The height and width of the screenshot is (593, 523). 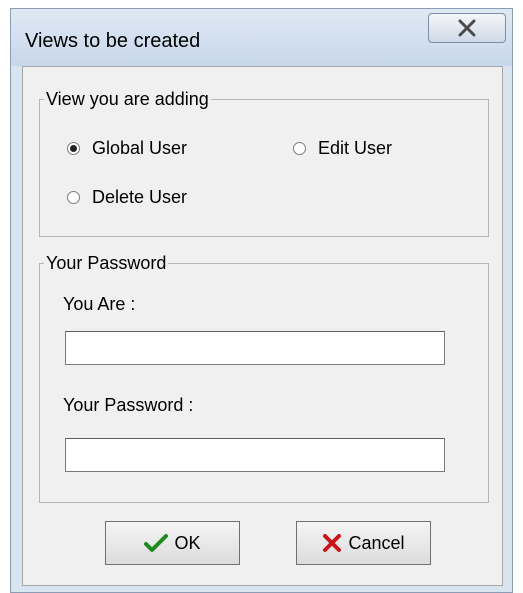 What do you see at coordinates (172, 543) in the screenshot?
I see `ok-button: OK` at bounding box center [172, 543].